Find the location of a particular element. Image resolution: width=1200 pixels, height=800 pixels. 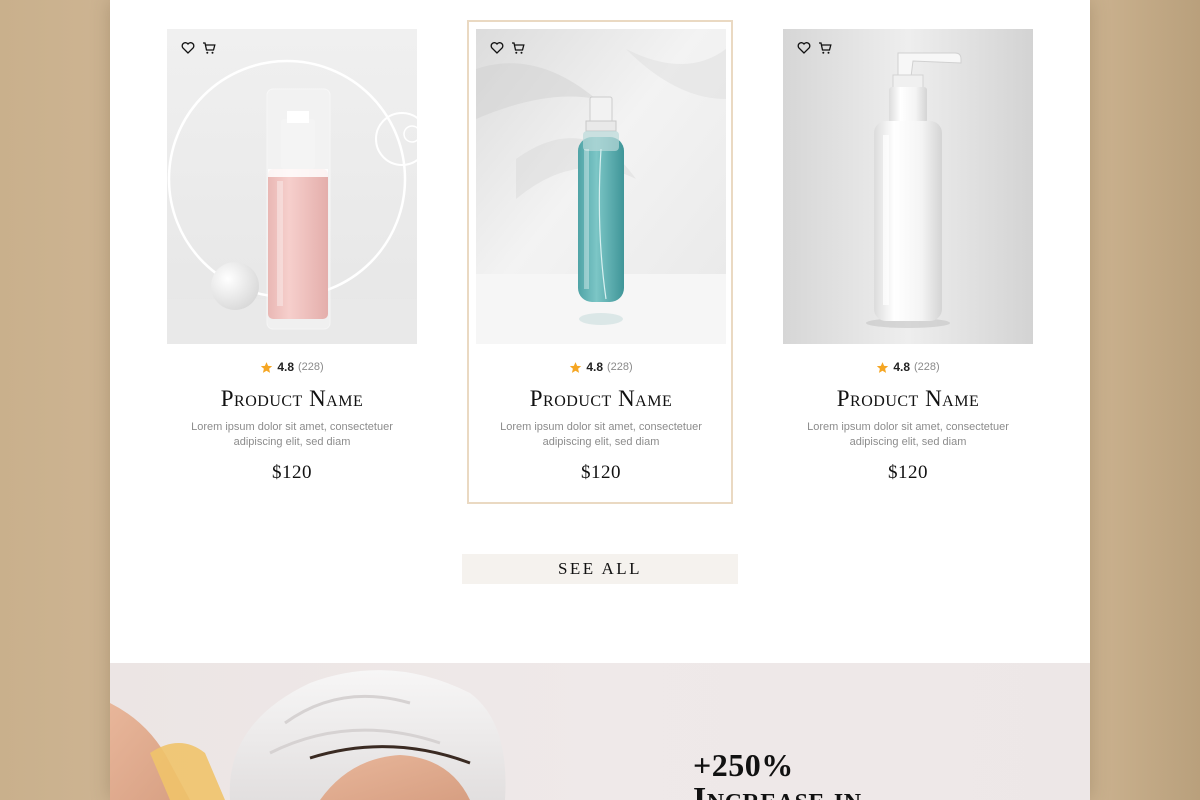

teal-spray-bottle-image is located at coordinates (601, 186).